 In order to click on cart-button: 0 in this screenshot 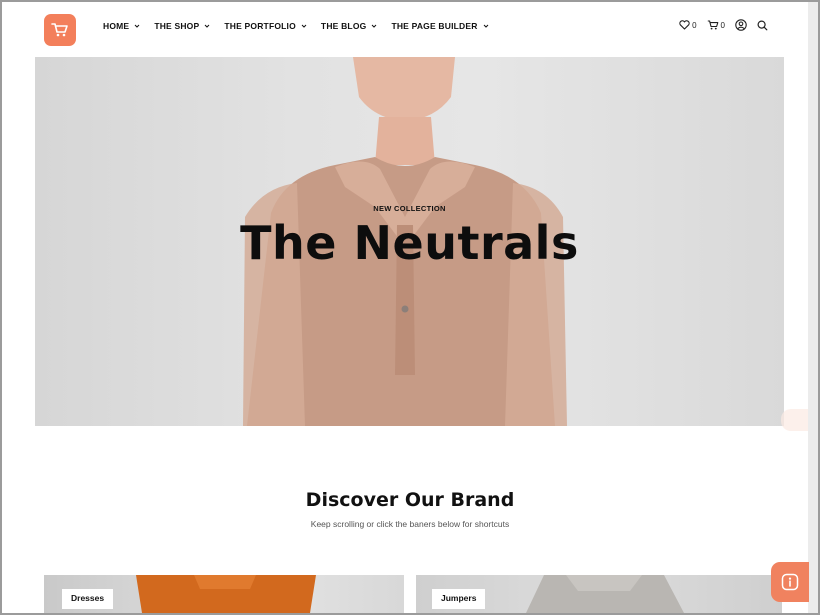, I will do `click(716, 25)`.